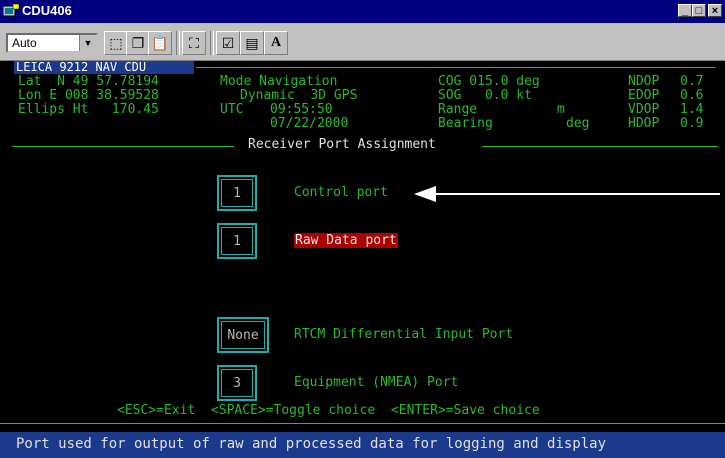  Describe the element at coordinates (456, 67) in the screenshot. I see `header-rule` at that location.